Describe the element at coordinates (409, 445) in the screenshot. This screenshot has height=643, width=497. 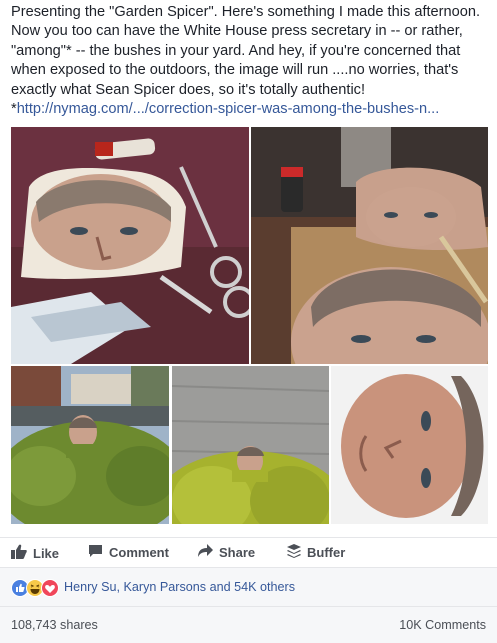
I see `photo-rotated-face-closeup` at that location.